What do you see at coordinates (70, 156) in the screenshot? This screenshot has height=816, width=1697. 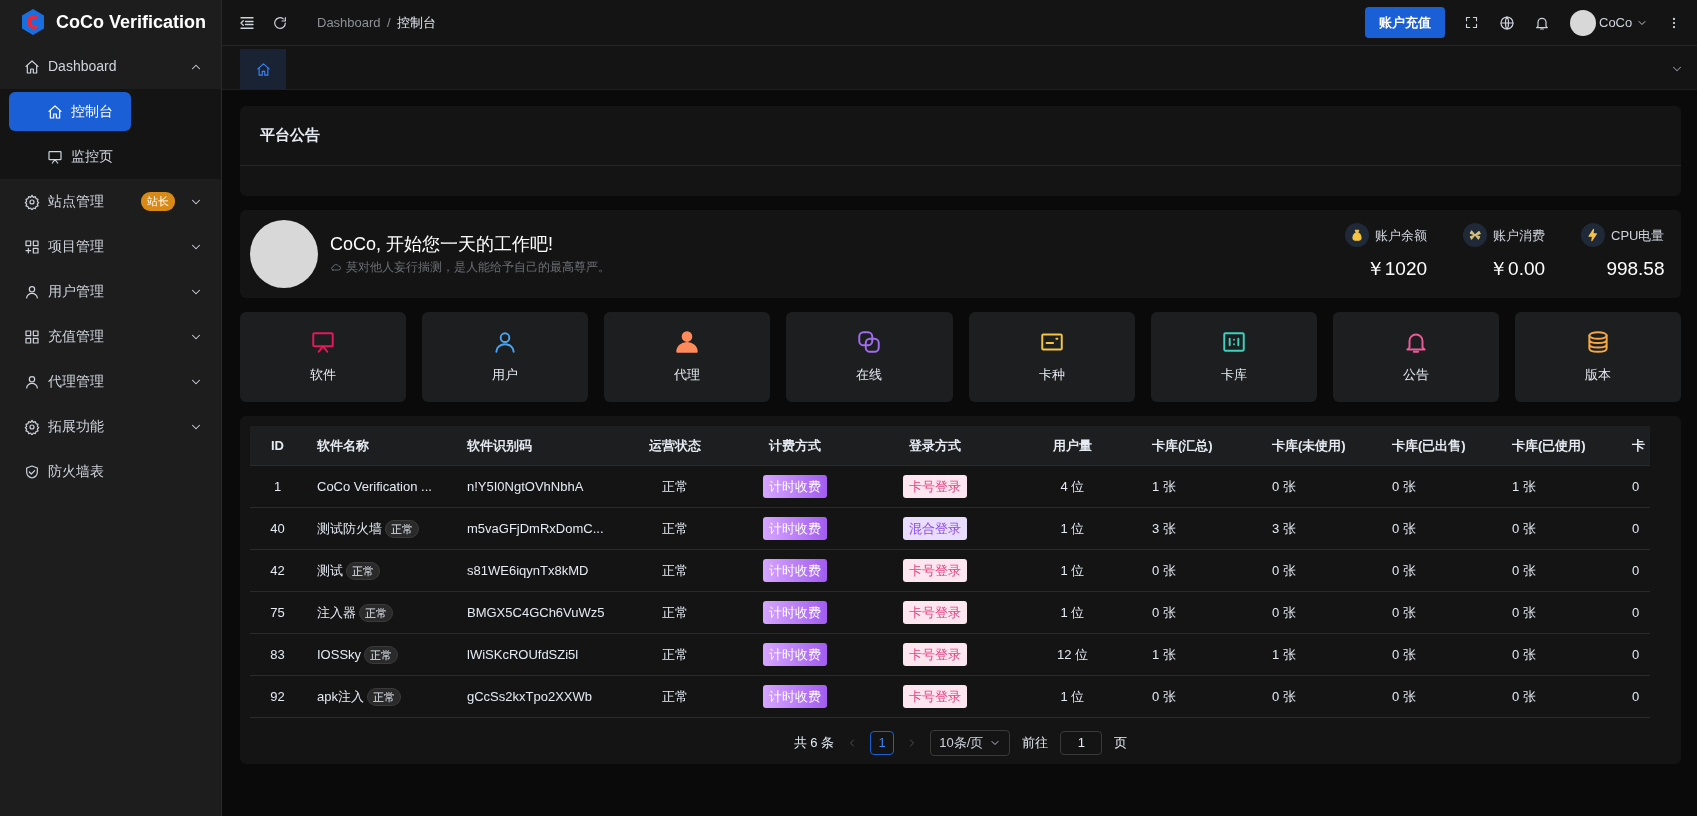 I see `sidebar-subitem: 监控页` at bounding box center [70, 156].